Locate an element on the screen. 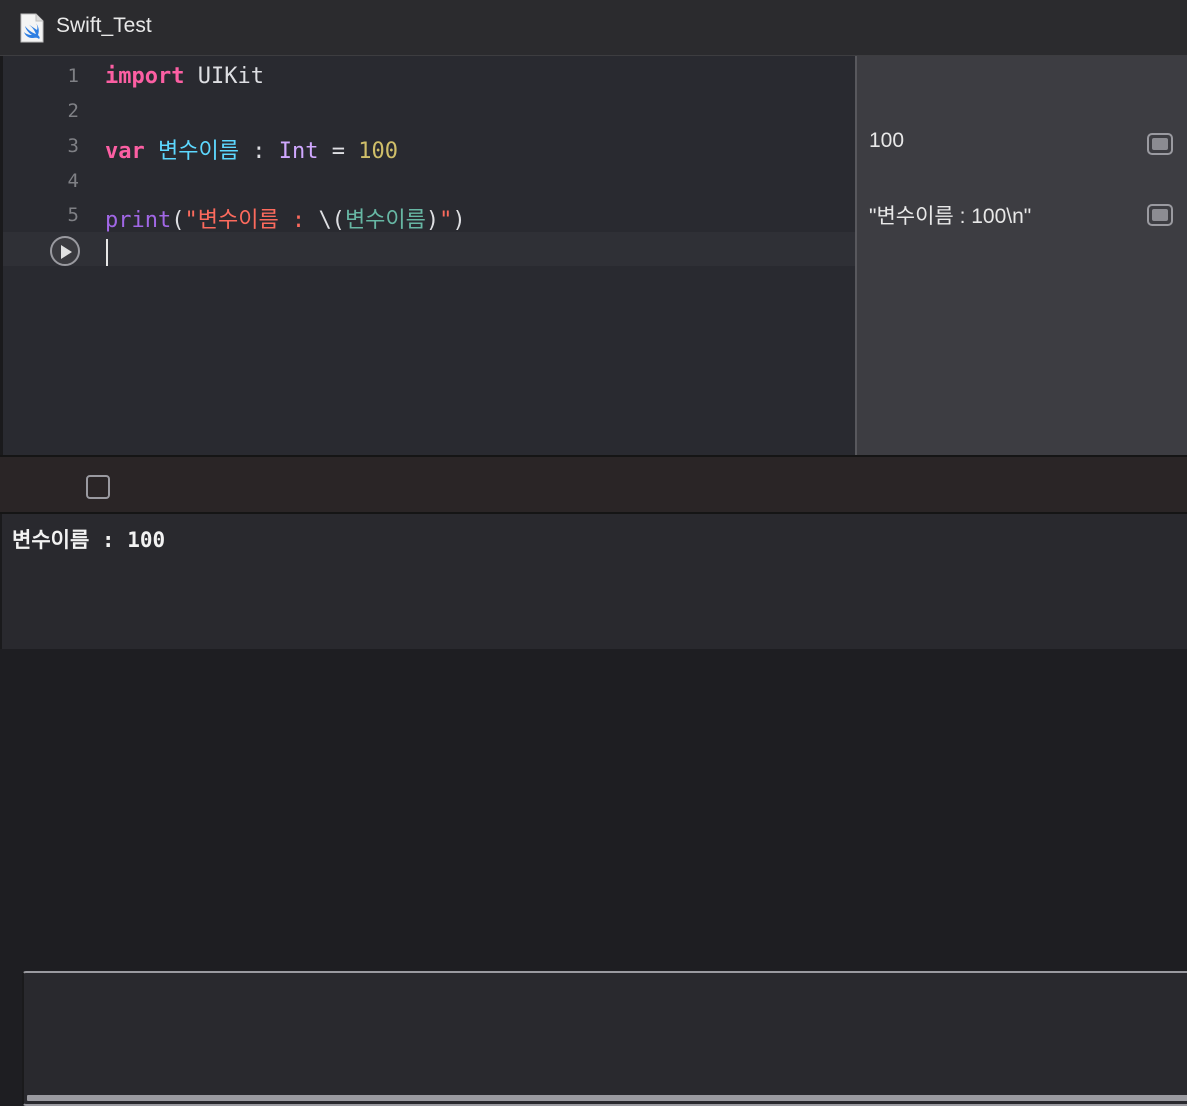 The image size is (1187, 1106). number-literal: 100 is located at coordinates (378, 151).